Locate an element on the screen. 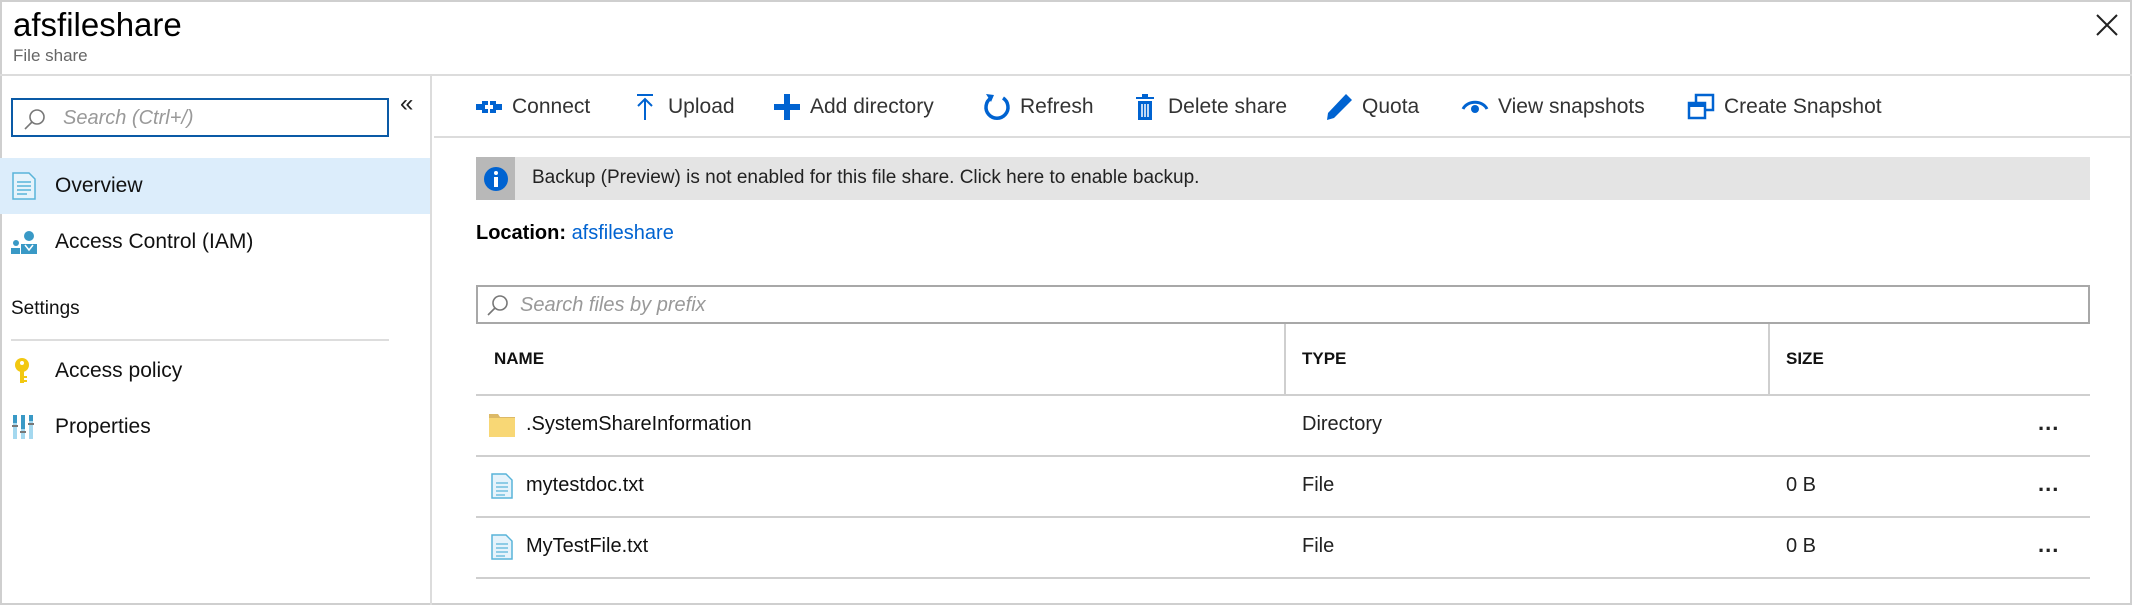  sidebar-search is located at coordinates (200, 117).